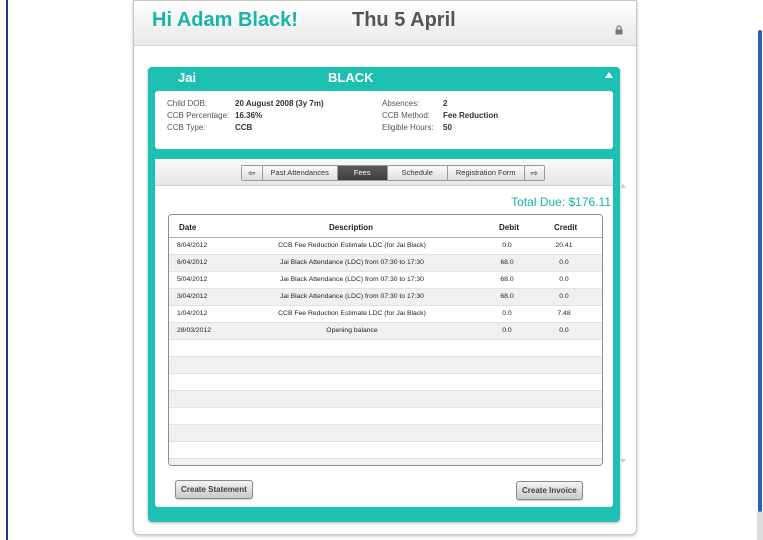 The width and height of the screenshot is (763, 540). What do you see at coordinates (188, 227) in the screenshot?
I see `column-header-date: Date` at bounding box center [188, 227].